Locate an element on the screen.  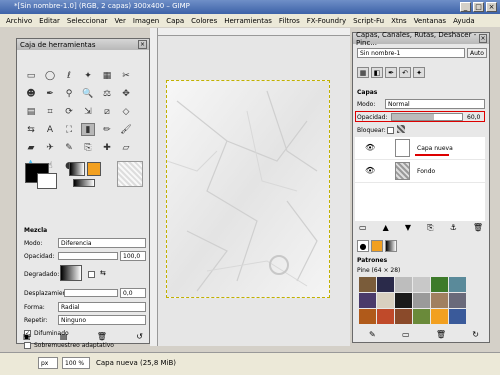
paths-icon: ✒ is located at coordinates (50, 93).